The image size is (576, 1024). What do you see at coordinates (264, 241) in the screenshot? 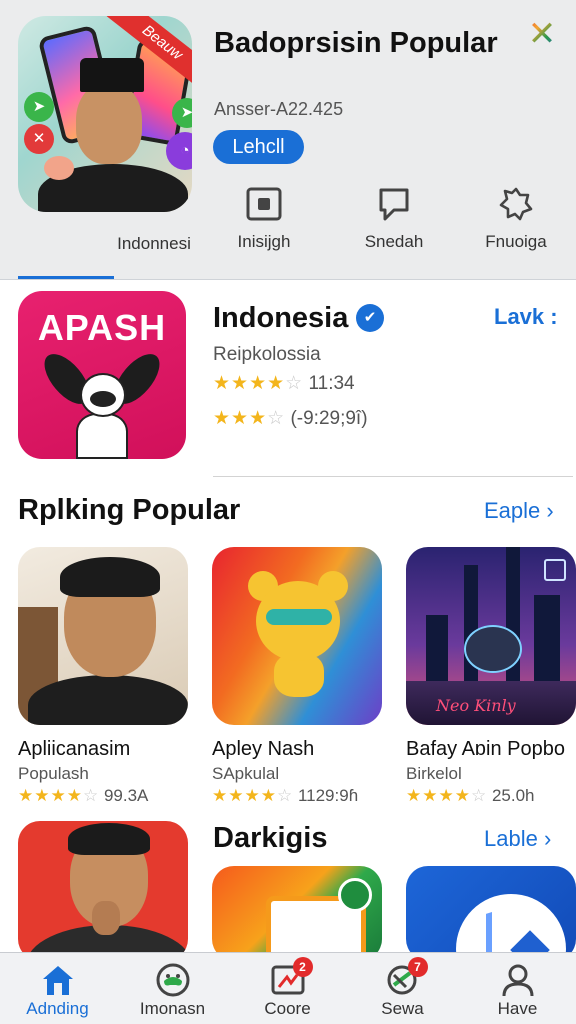
I see `tab-label: Inisijgh` at bounding box center [264, 241].